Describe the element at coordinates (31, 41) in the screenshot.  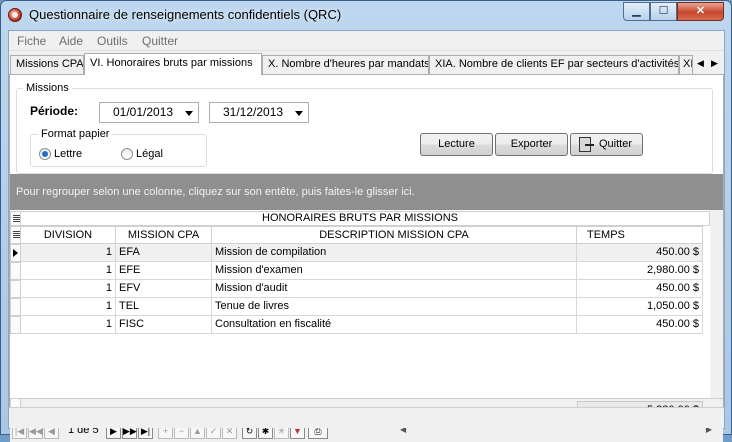
I see `menu-fiche: Fiche` at that location.